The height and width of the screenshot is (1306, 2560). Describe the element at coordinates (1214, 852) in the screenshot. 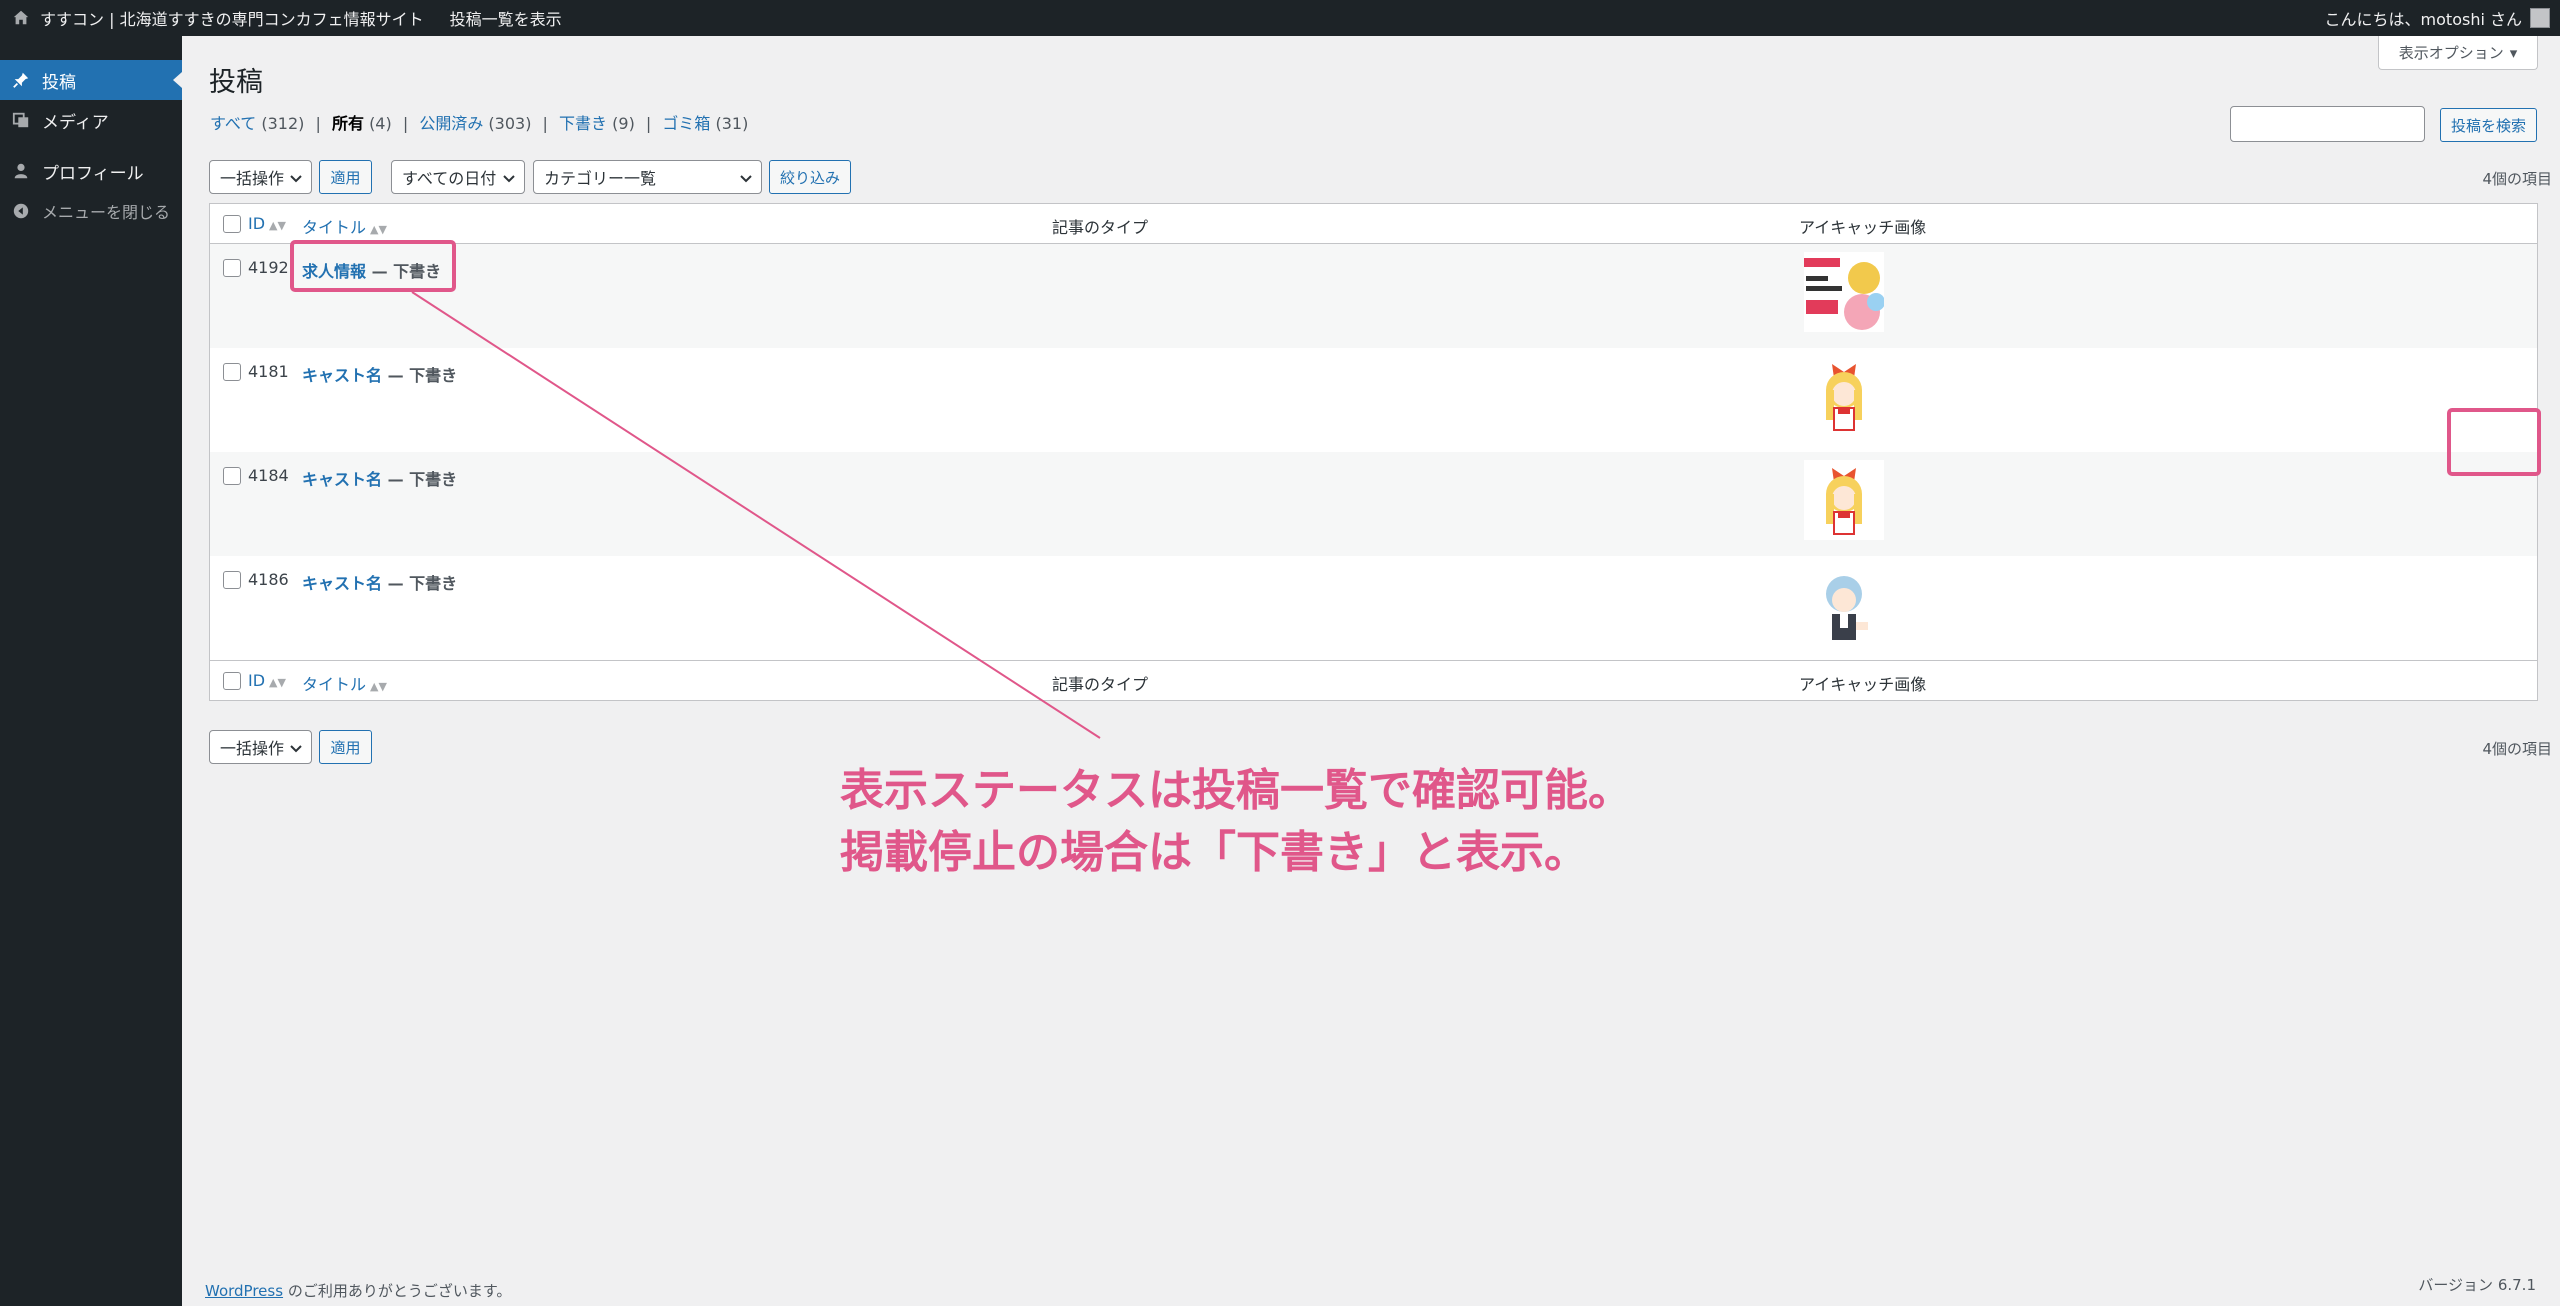

I see `annotation-line-2: 掲載停止の場合は「下書き」と表示。` at that location.